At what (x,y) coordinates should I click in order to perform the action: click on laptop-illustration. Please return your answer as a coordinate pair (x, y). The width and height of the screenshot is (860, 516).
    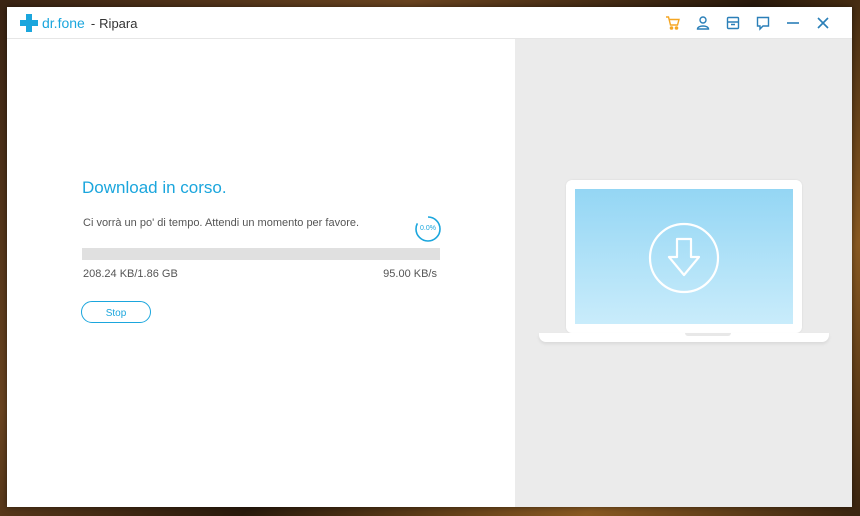
    Looking at the image, I should click on (684, 256).